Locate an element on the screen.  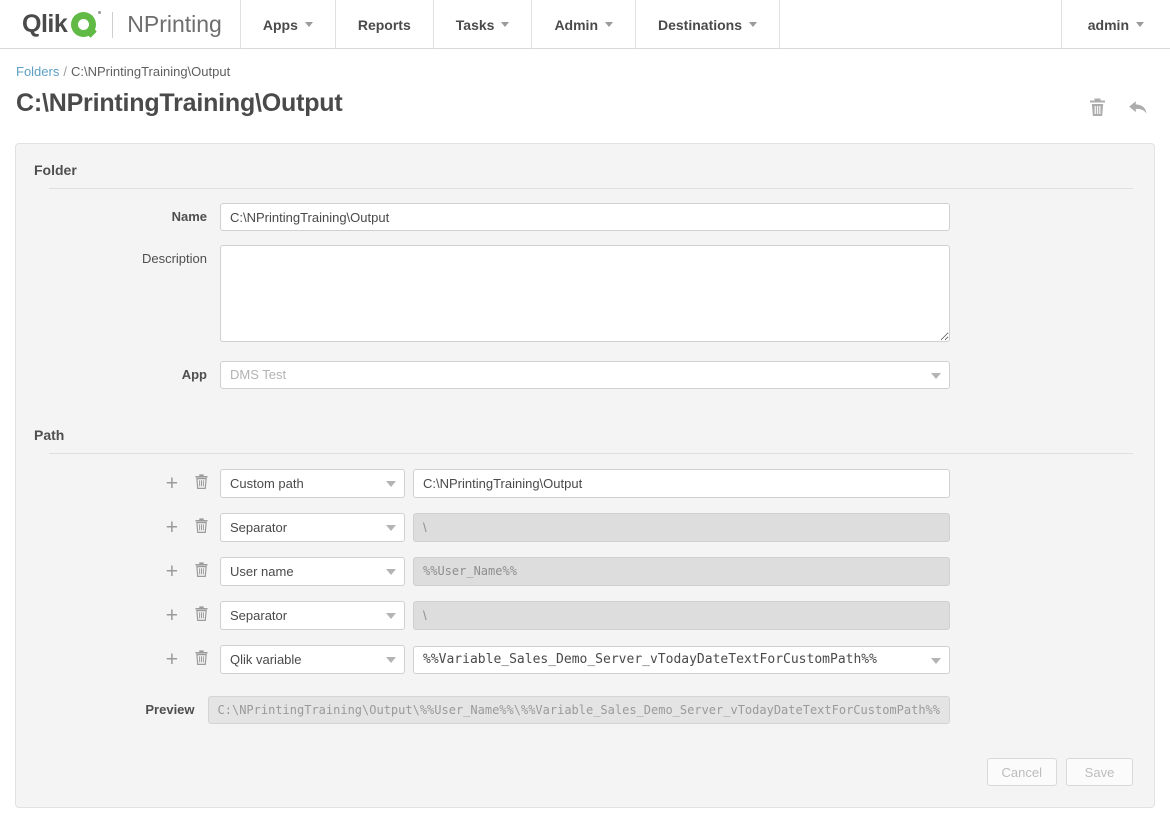
field-row-description: Description is located at coordinates (585, 289).